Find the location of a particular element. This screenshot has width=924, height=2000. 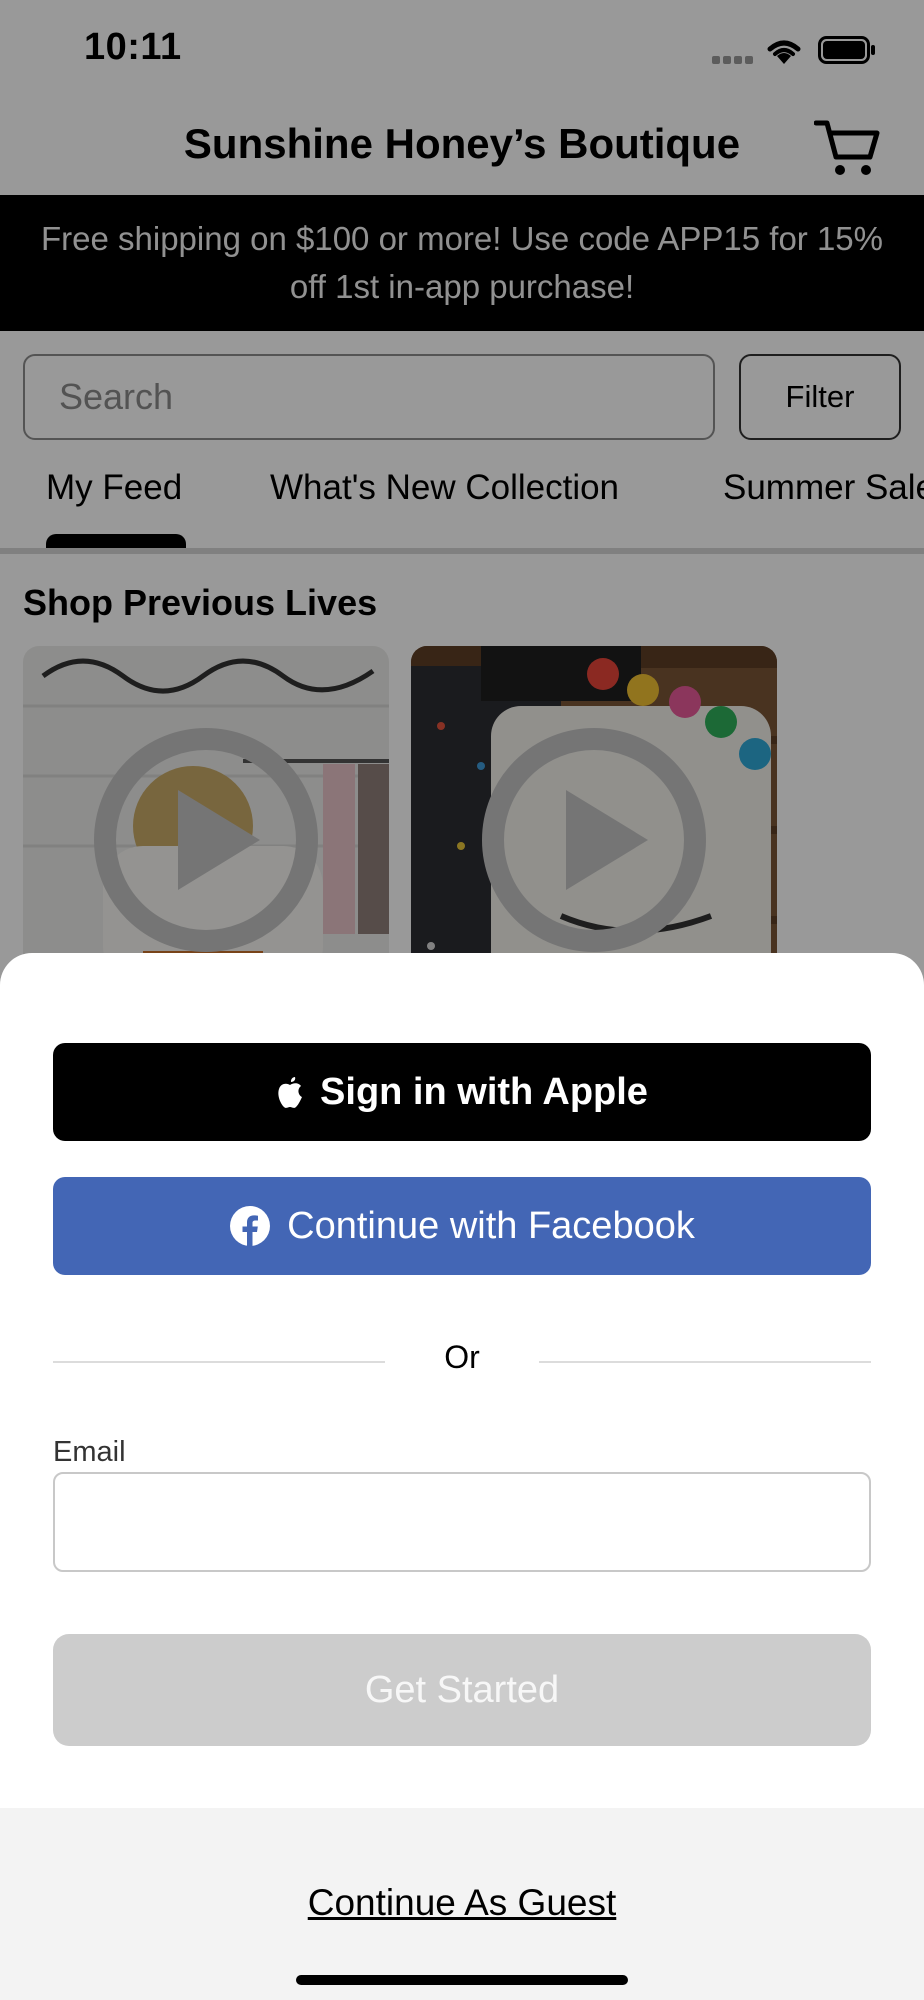

facebook-button-label: Continue with Facebook is located at coordinates (491, 1225).